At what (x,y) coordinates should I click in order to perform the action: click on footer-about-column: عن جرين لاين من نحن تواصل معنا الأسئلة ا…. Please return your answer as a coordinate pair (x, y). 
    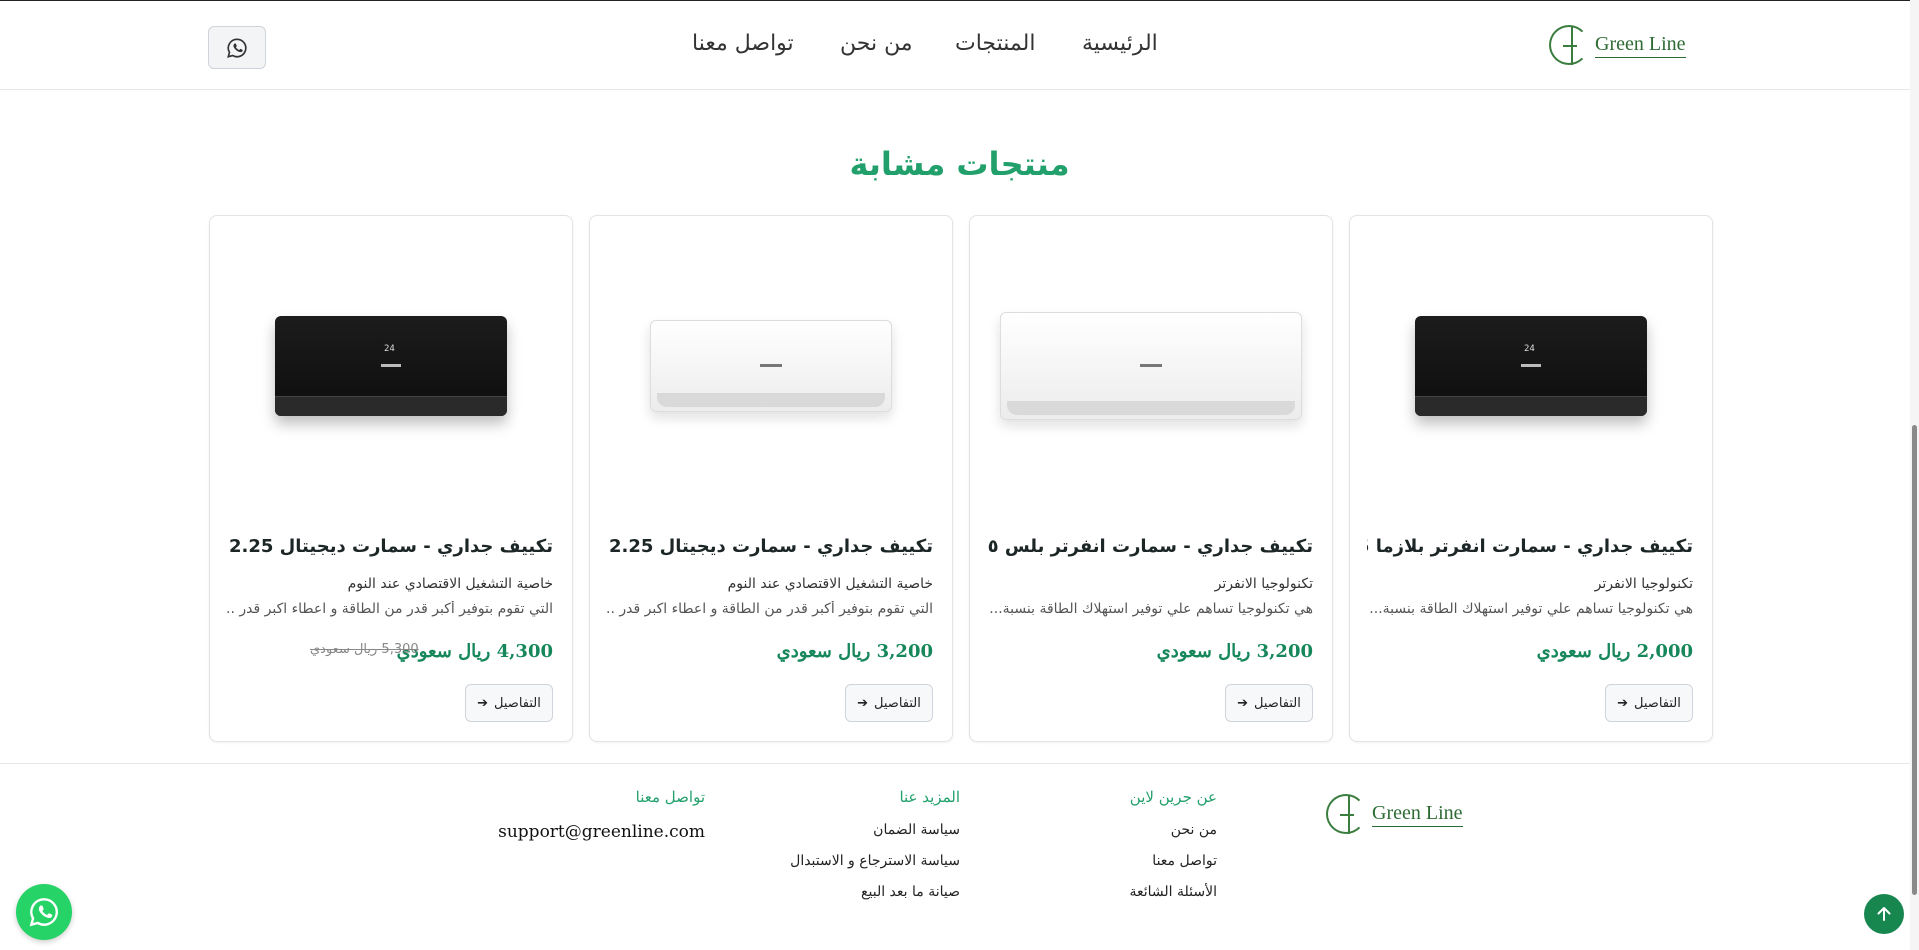
    Looking at the image, I should click on (1174, 851).